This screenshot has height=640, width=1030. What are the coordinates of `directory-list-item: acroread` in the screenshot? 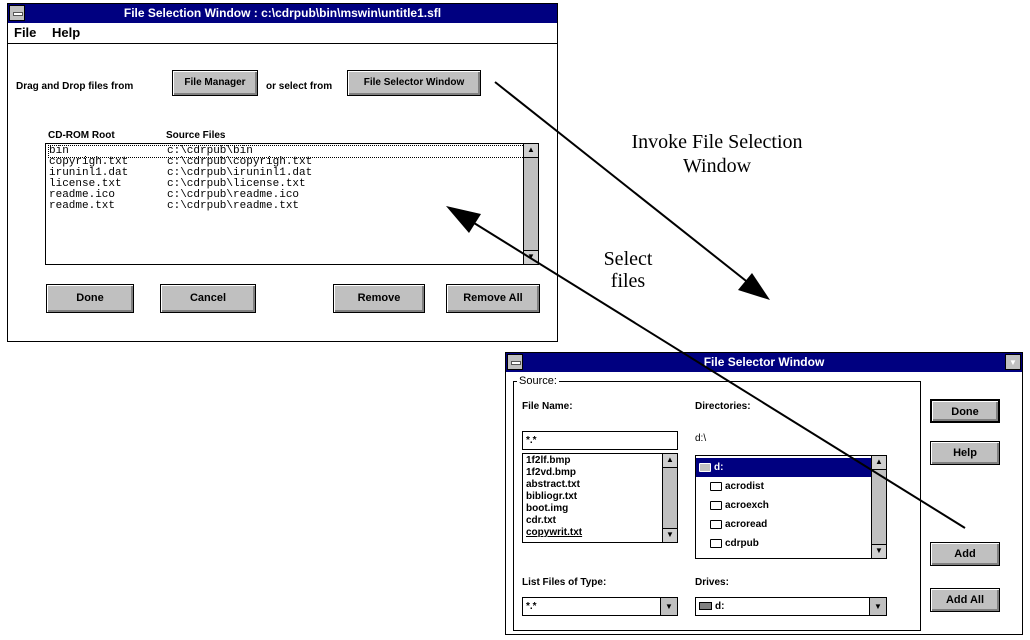 It's located at (791, 524).